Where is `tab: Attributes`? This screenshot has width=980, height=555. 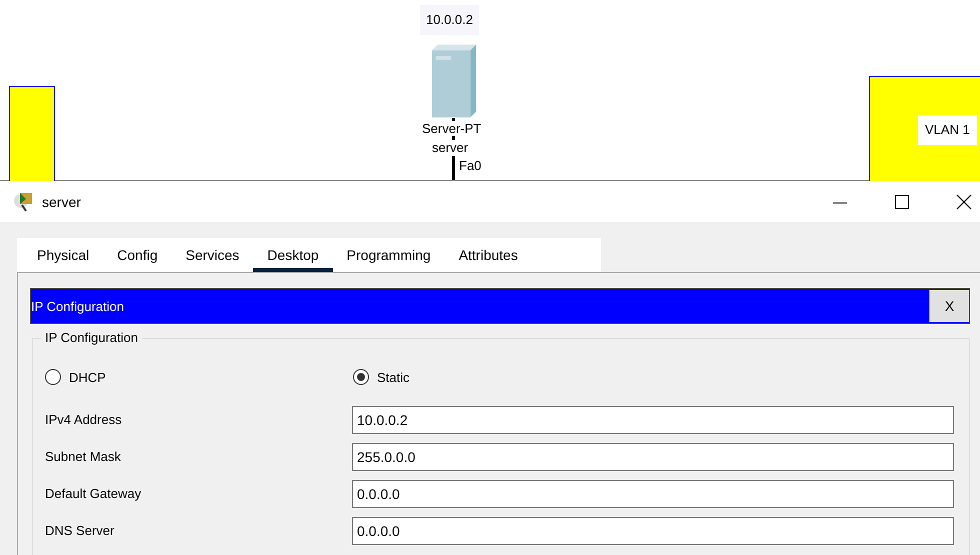 tab: Attributes is located at coordinates (488, 255).